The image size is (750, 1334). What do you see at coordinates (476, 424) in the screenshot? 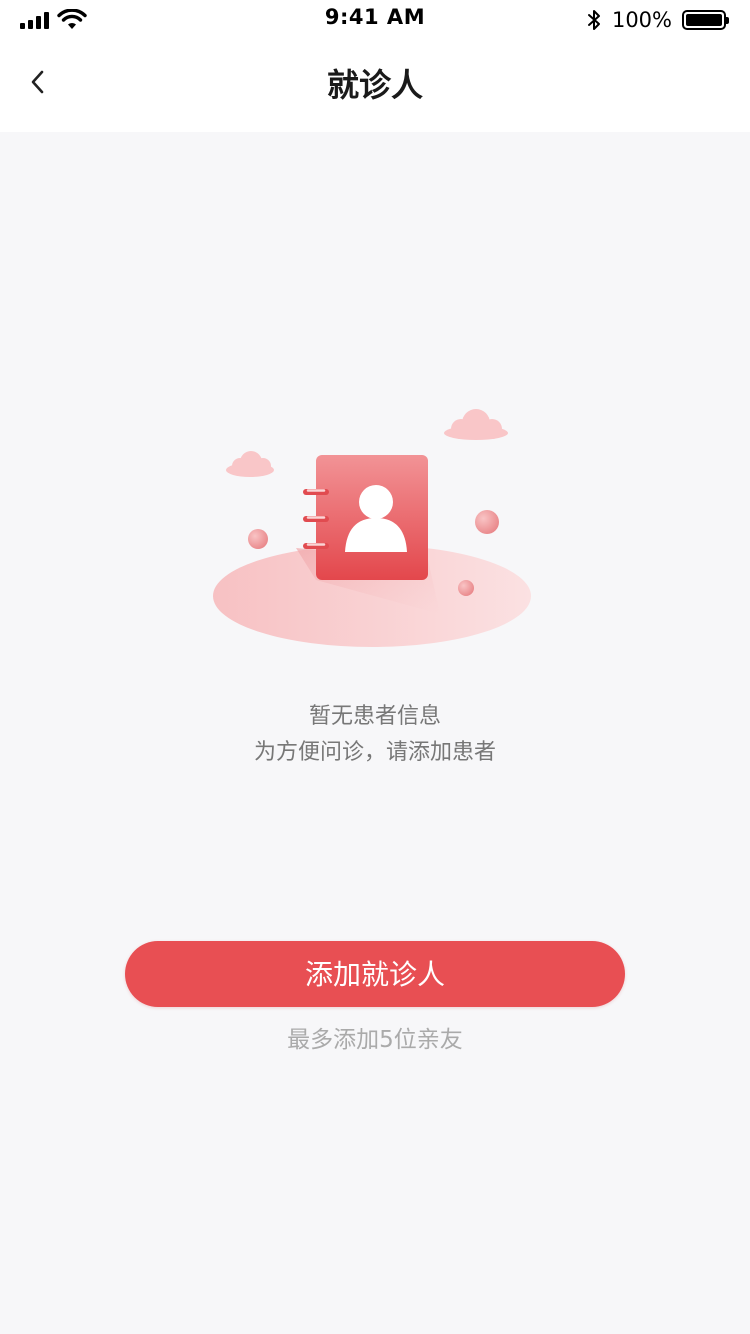
I see `cloud-right` at bounding box center [476, 424].